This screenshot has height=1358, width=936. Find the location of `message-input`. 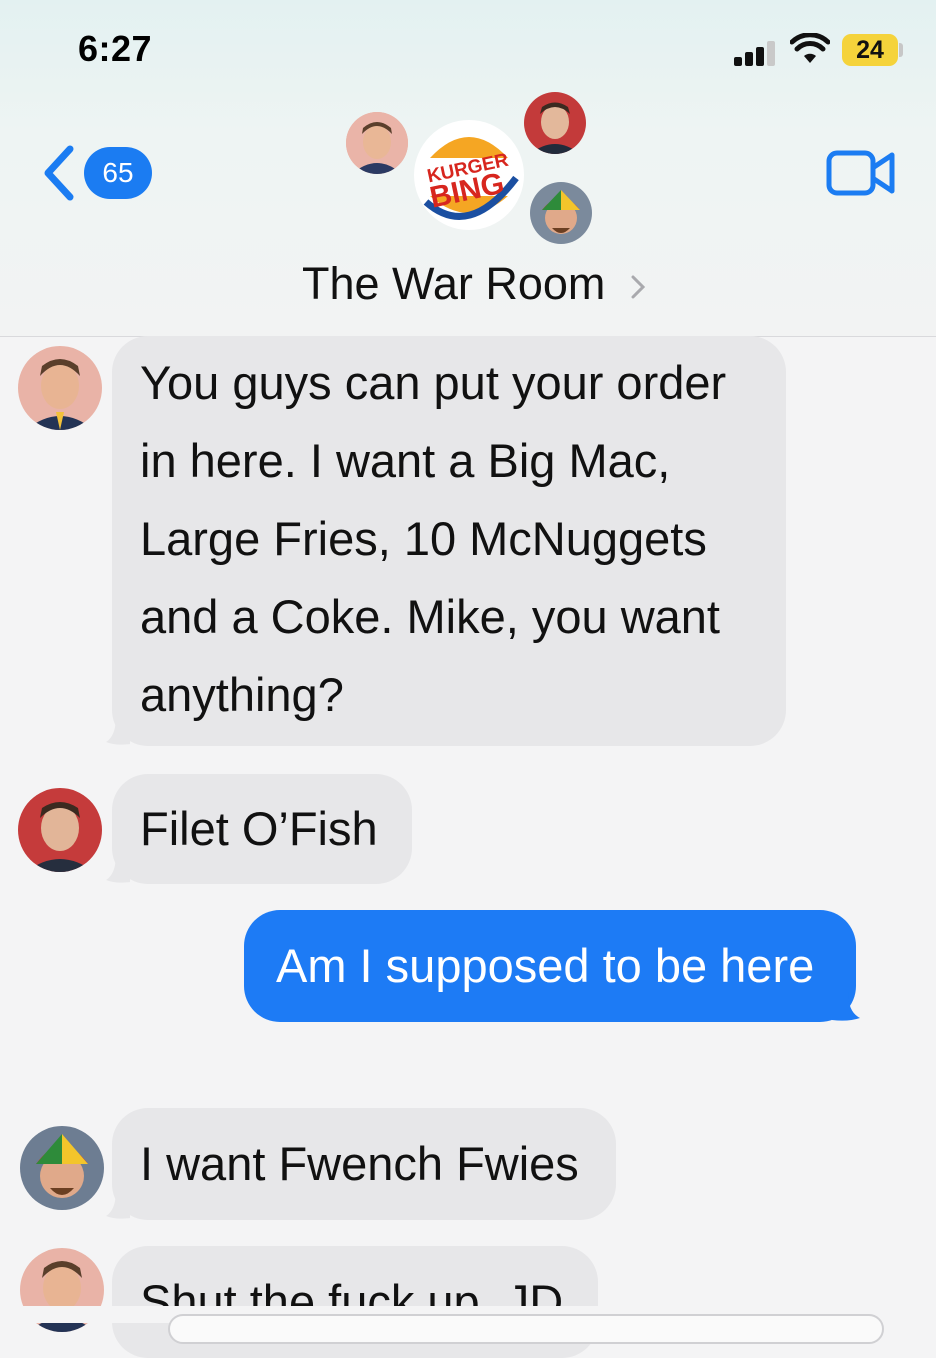

message-input is located at coordinates (526, 1329).